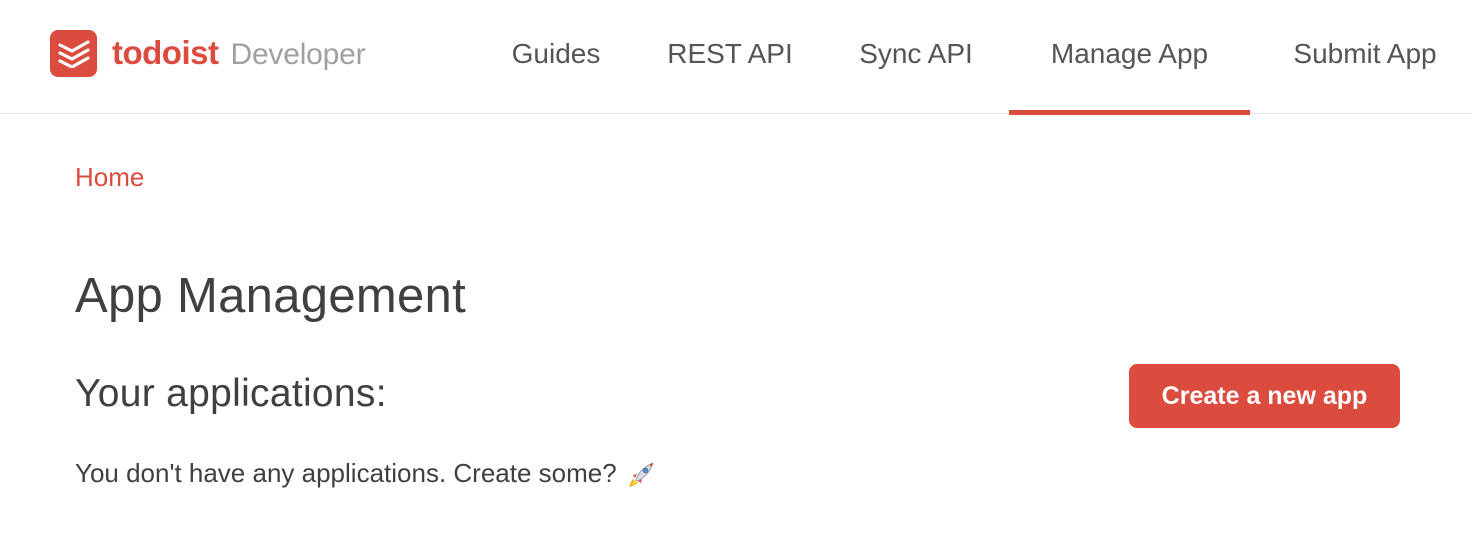 The width and height of the screenshot is (1472, 538). What do you see at coordinates (109, 177) in the screenshot?
I see `breadcrumb-home-link: Home` at bounding box center [109, 177].